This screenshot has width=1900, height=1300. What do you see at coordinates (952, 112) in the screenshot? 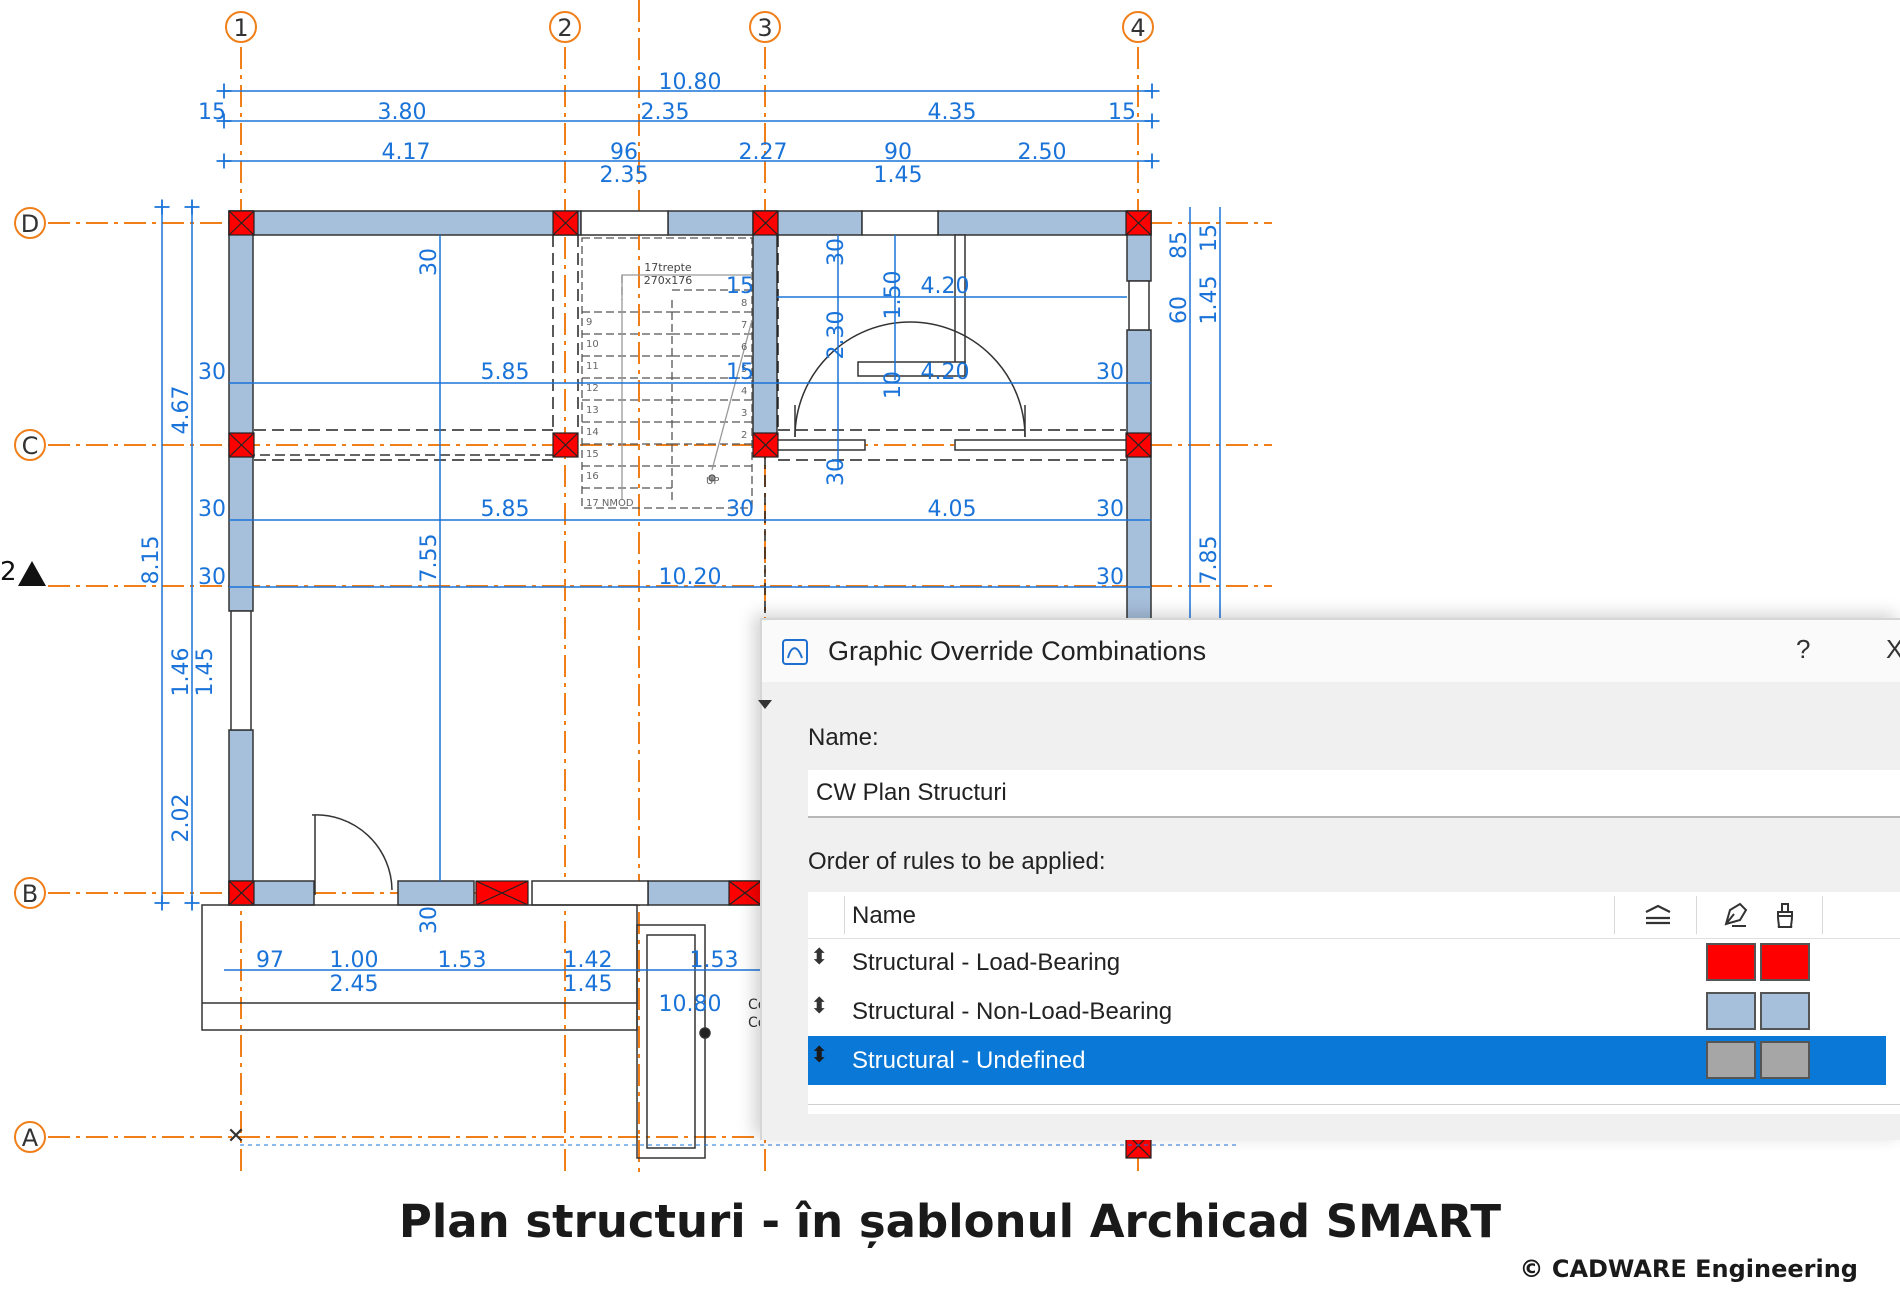
I see `dim-top: 4.35` at bounding box center [952, 112].